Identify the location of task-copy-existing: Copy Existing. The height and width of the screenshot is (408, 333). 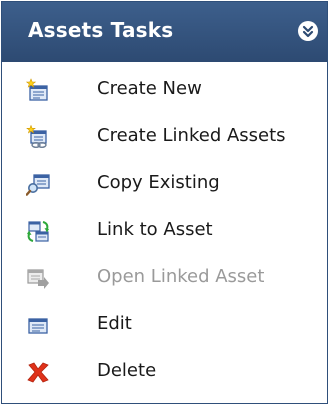
(164, 183).